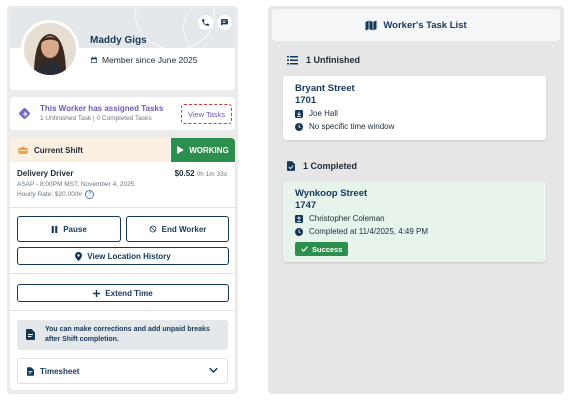  What do you see at coordinates (54, 229) in the screenshot?
I see `pause-icon` at bounding box center [54, 229].